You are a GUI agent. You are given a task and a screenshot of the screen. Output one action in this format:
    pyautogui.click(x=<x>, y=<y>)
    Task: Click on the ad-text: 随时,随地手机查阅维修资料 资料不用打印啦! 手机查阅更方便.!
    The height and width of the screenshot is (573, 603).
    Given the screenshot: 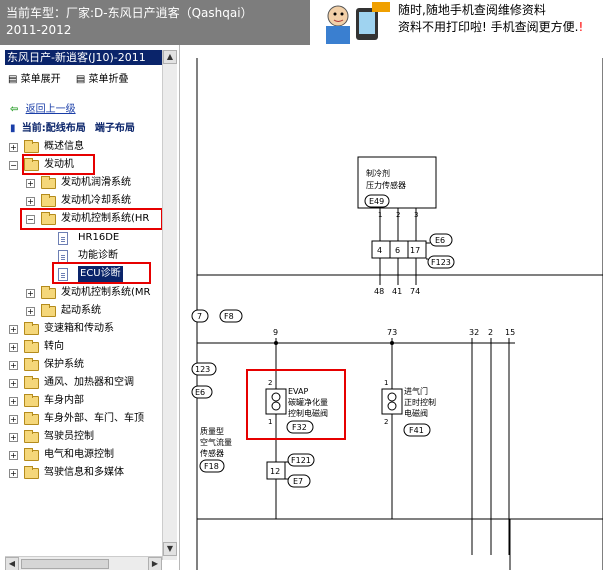 What is the action you would take?
    pyautogui.click(x=490, y=19)
    